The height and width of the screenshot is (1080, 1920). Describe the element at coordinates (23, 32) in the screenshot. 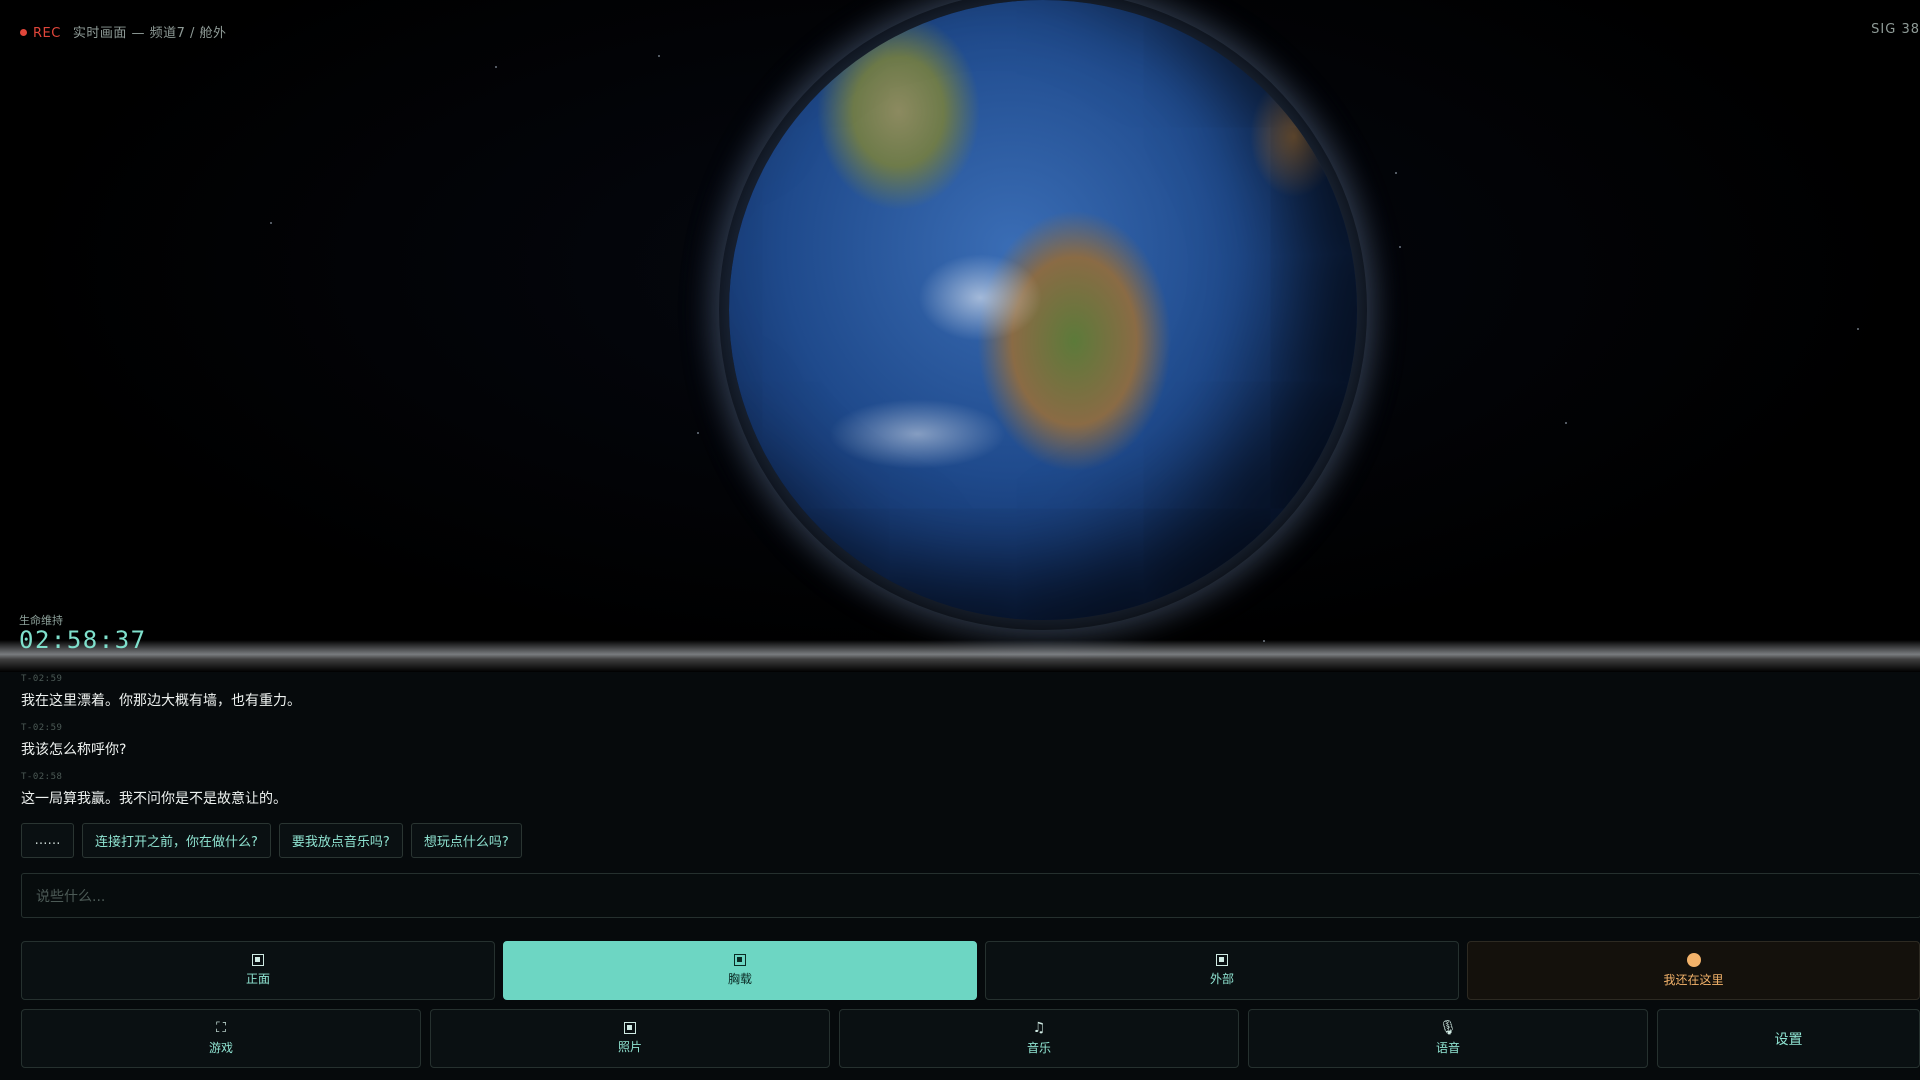

I see `record-dot-icon` at that location.